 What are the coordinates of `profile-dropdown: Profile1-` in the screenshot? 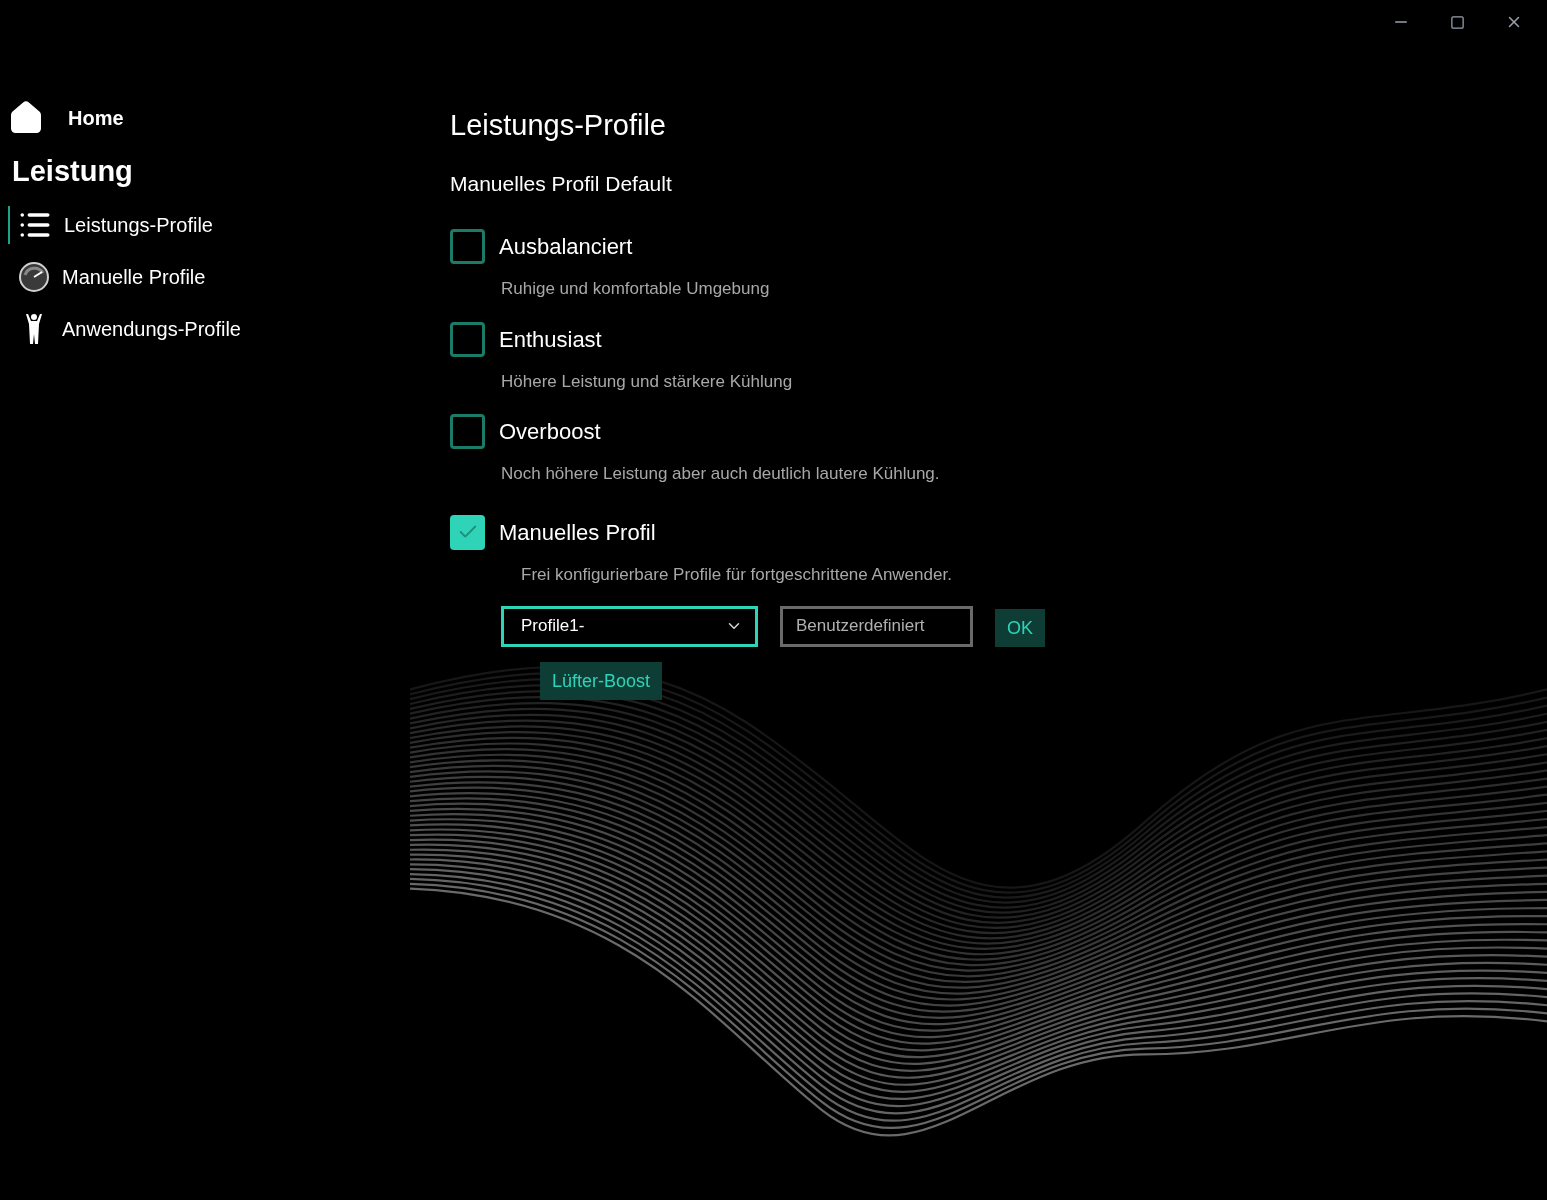 It's located at (629, 626).